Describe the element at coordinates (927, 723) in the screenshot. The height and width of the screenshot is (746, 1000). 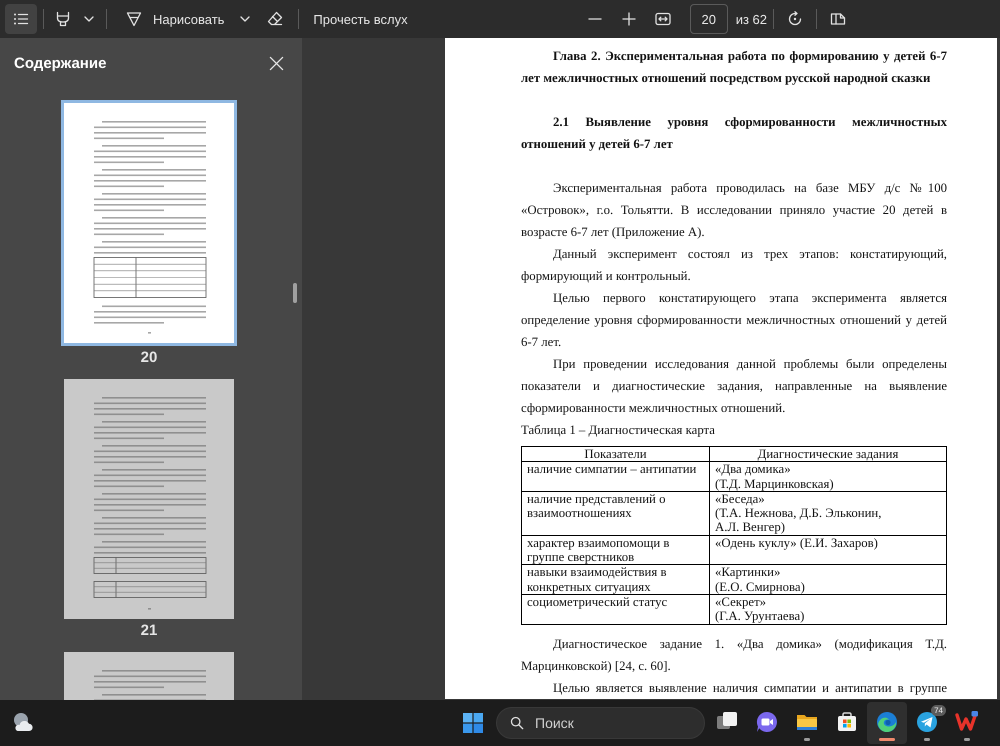
I see `taskbar-button: 74` at that location.